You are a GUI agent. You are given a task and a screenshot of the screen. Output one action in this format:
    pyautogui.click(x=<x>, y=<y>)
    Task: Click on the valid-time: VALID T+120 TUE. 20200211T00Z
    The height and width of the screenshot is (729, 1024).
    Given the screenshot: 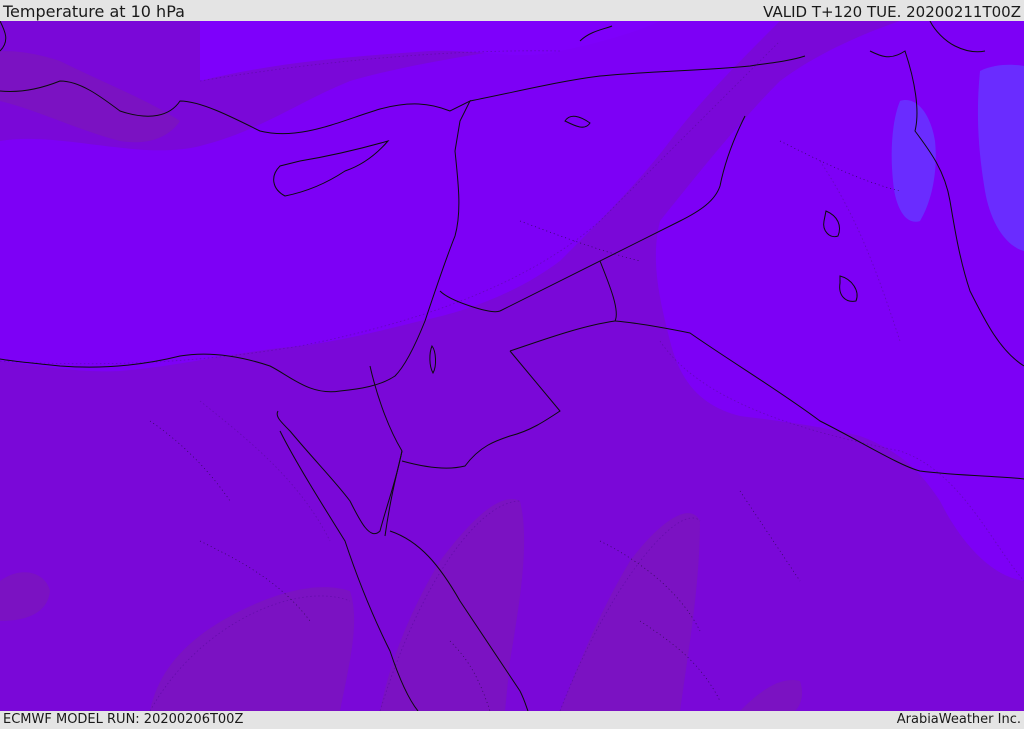 What is the action you would take?
    pyautogui.click(x=892, y=12)
    